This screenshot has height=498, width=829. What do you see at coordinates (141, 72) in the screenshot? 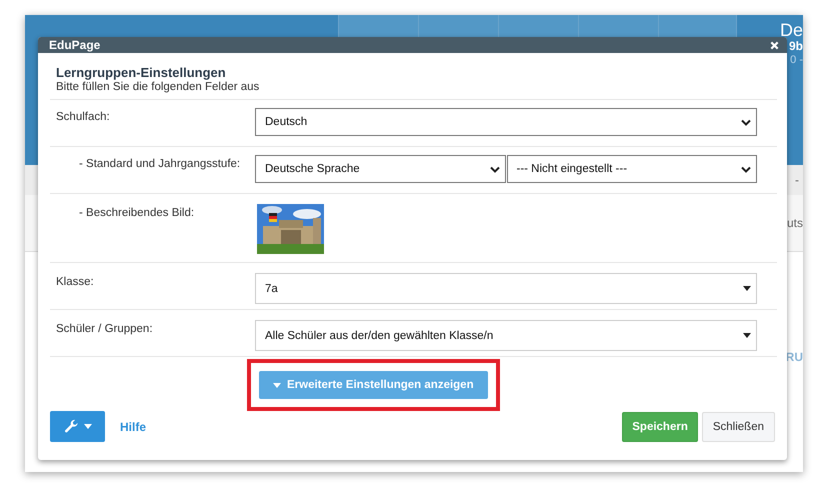
I see `dialog-heading: Lerngruppen-Einstellungen` at bounding box center [141, 72].